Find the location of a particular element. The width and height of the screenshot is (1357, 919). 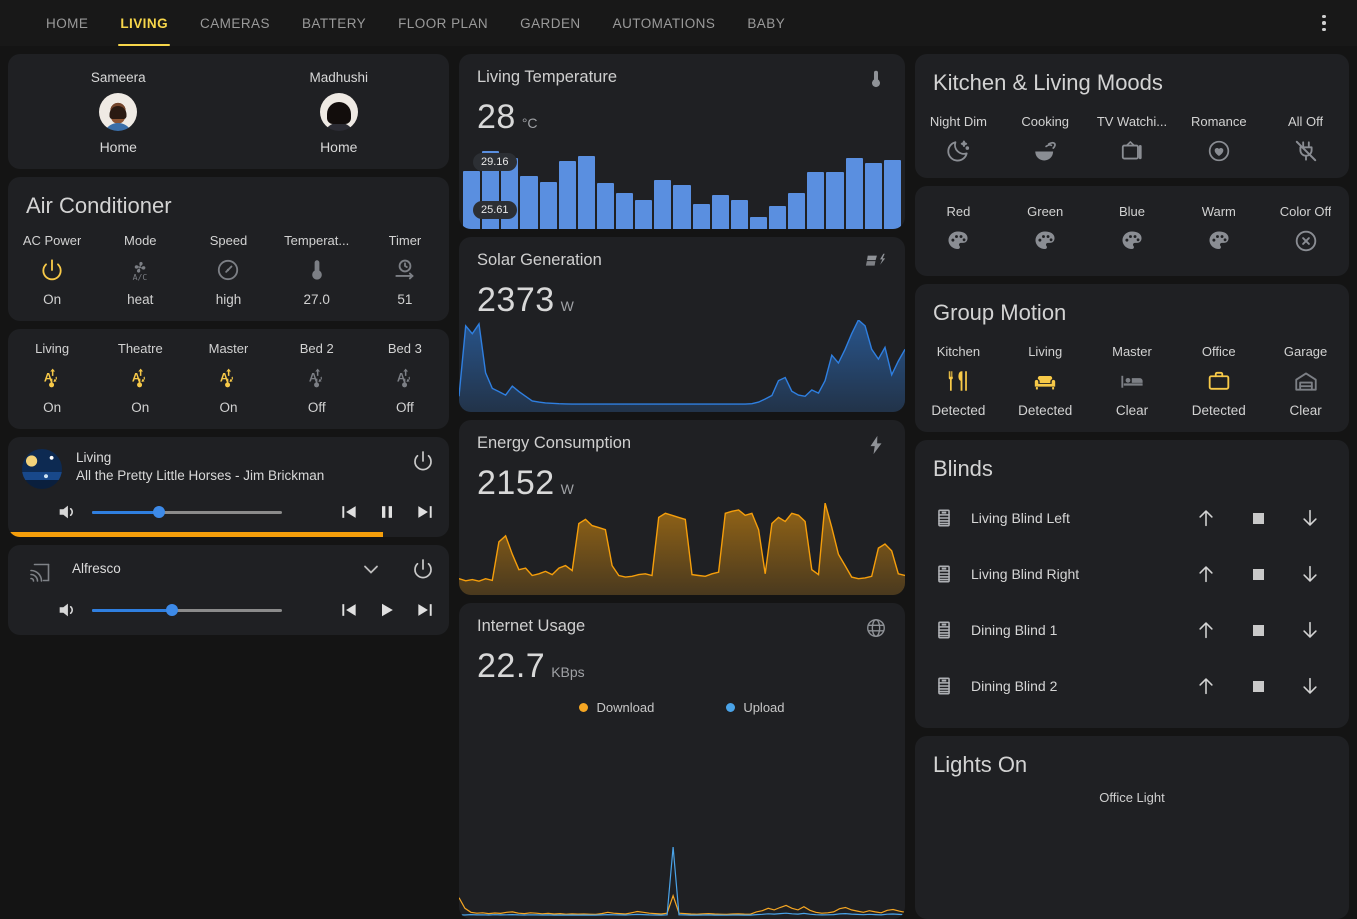

ac-control-temperat: Temperat... 27.0 is located at coordinates (317, 271).